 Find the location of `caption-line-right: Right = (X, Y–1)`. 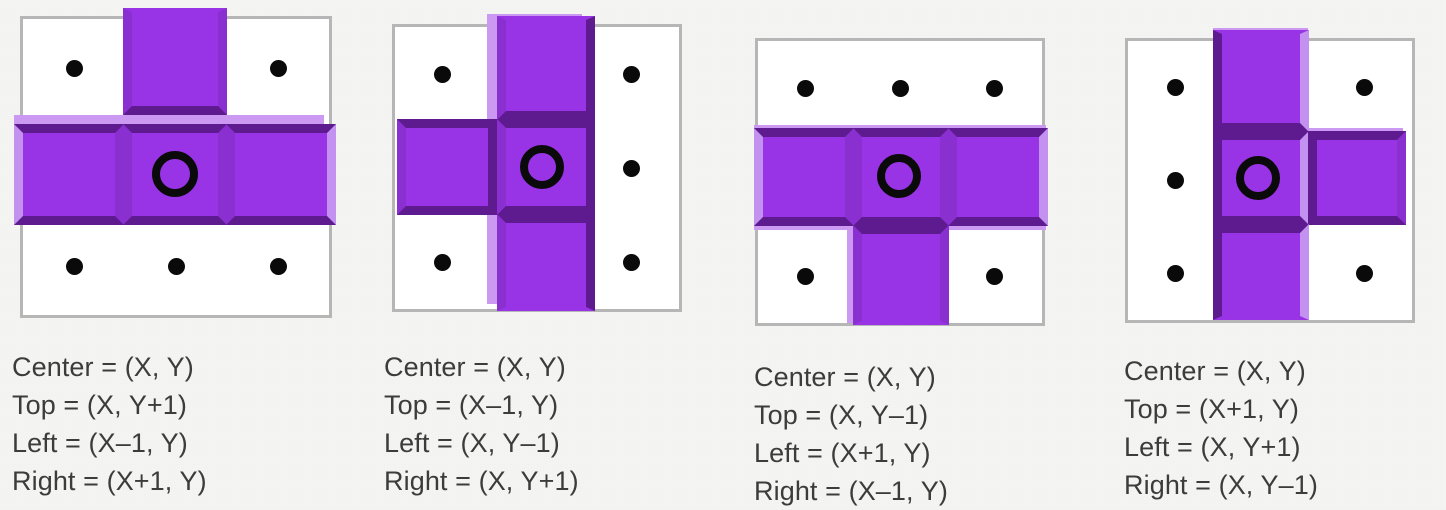

caption-line-right: Right = (X, Y–1) is located at coordinates (1221, 485).